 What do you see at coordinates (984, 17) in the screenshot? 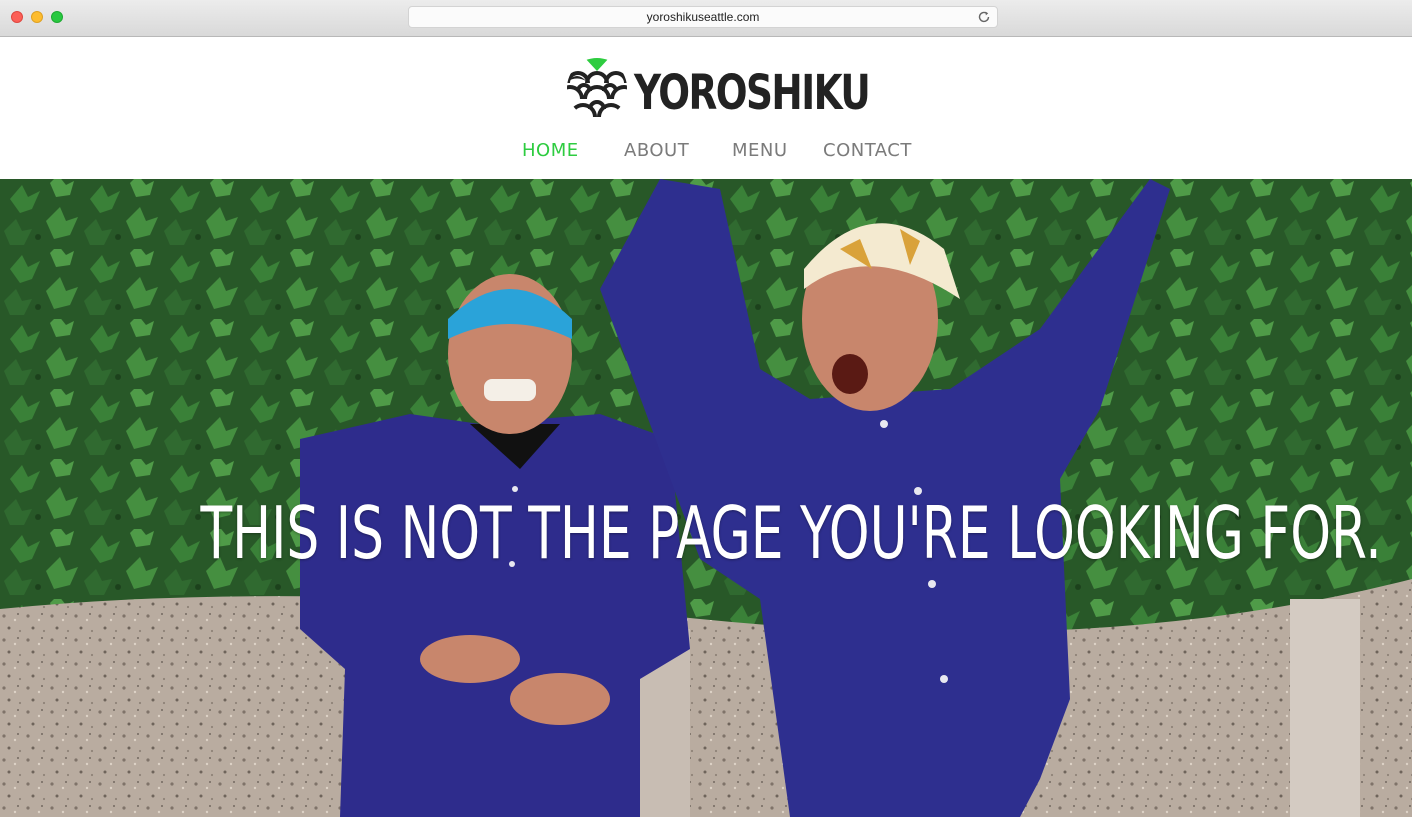
I see `reload-icon` at bounding box center [984, 17].